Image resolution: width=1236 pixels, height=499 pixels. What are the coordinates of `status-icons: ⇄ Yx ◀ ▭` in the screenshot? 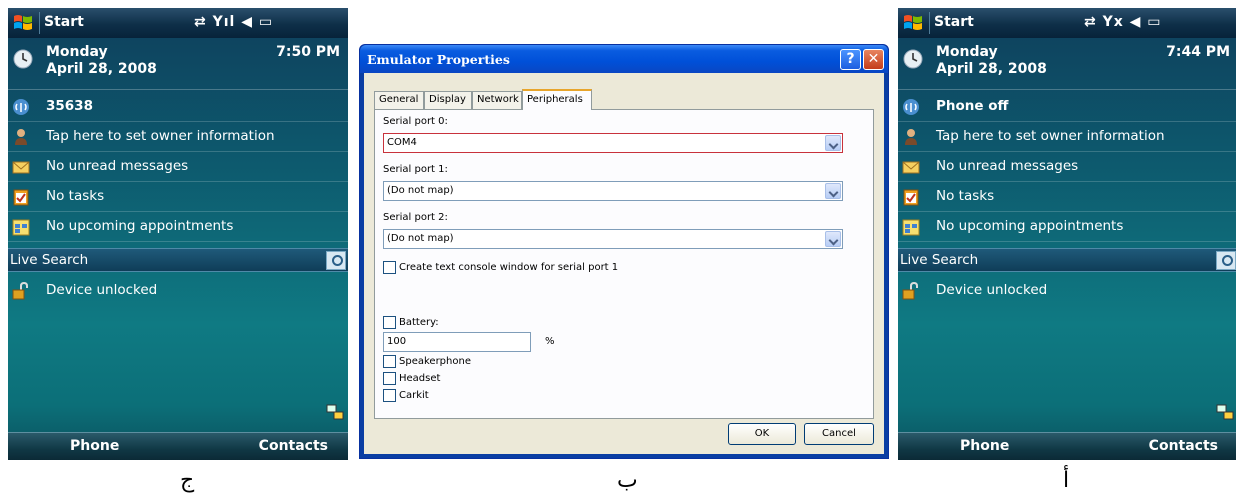 It's located at (1123, 22).